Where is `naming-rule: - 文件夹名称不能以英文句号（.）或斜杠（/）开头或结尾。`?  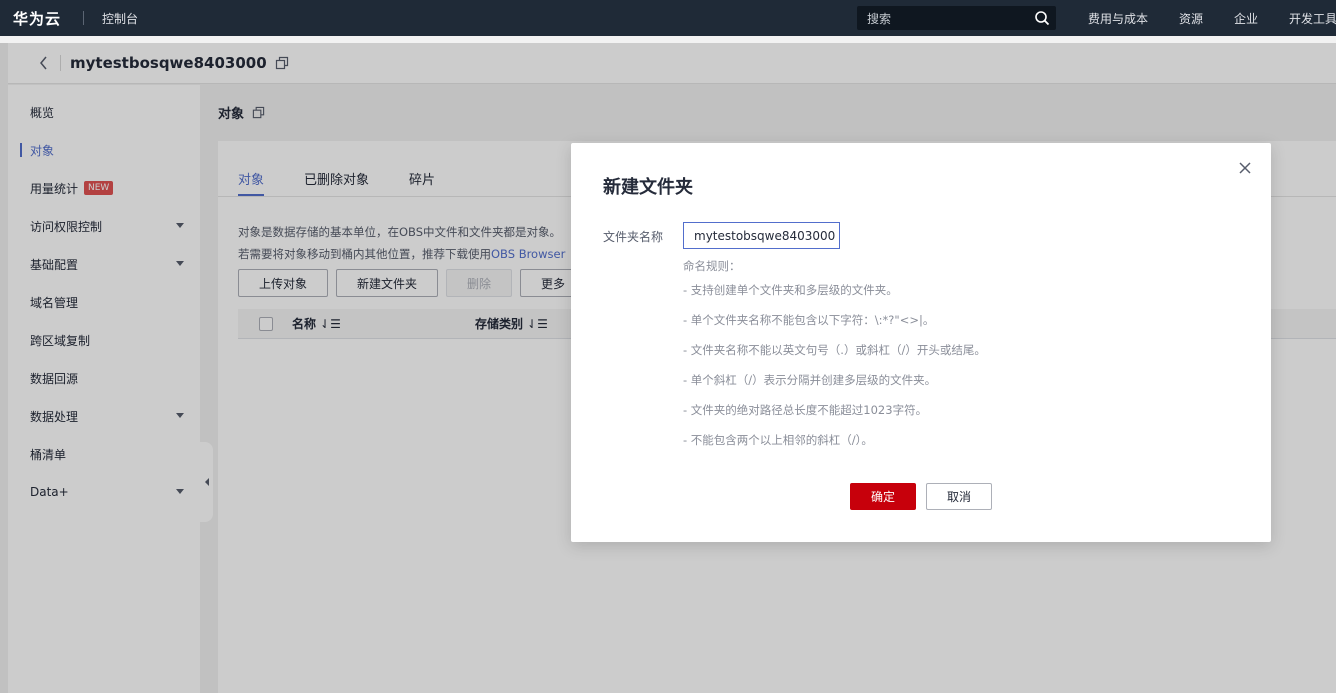
naming-rule: - 文件夹名称不能以英文句号（.）或斜杠（/）开头或结尾。 is located at coordinates (834, 350).